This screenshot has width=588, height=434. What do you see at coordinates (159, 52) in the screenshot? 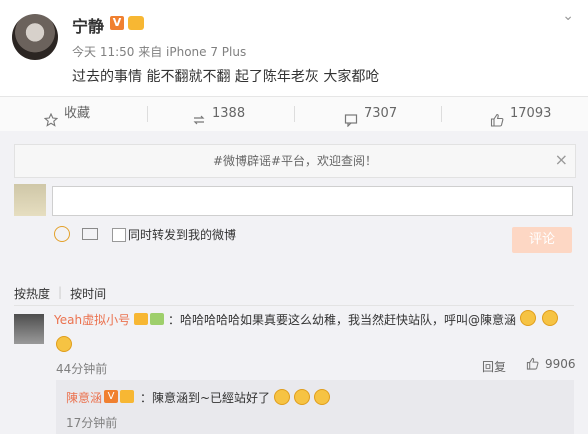
I see `post-meta: 今天 11:50 来自 iPhone 7 Plus` at bounding box center [159, 52].